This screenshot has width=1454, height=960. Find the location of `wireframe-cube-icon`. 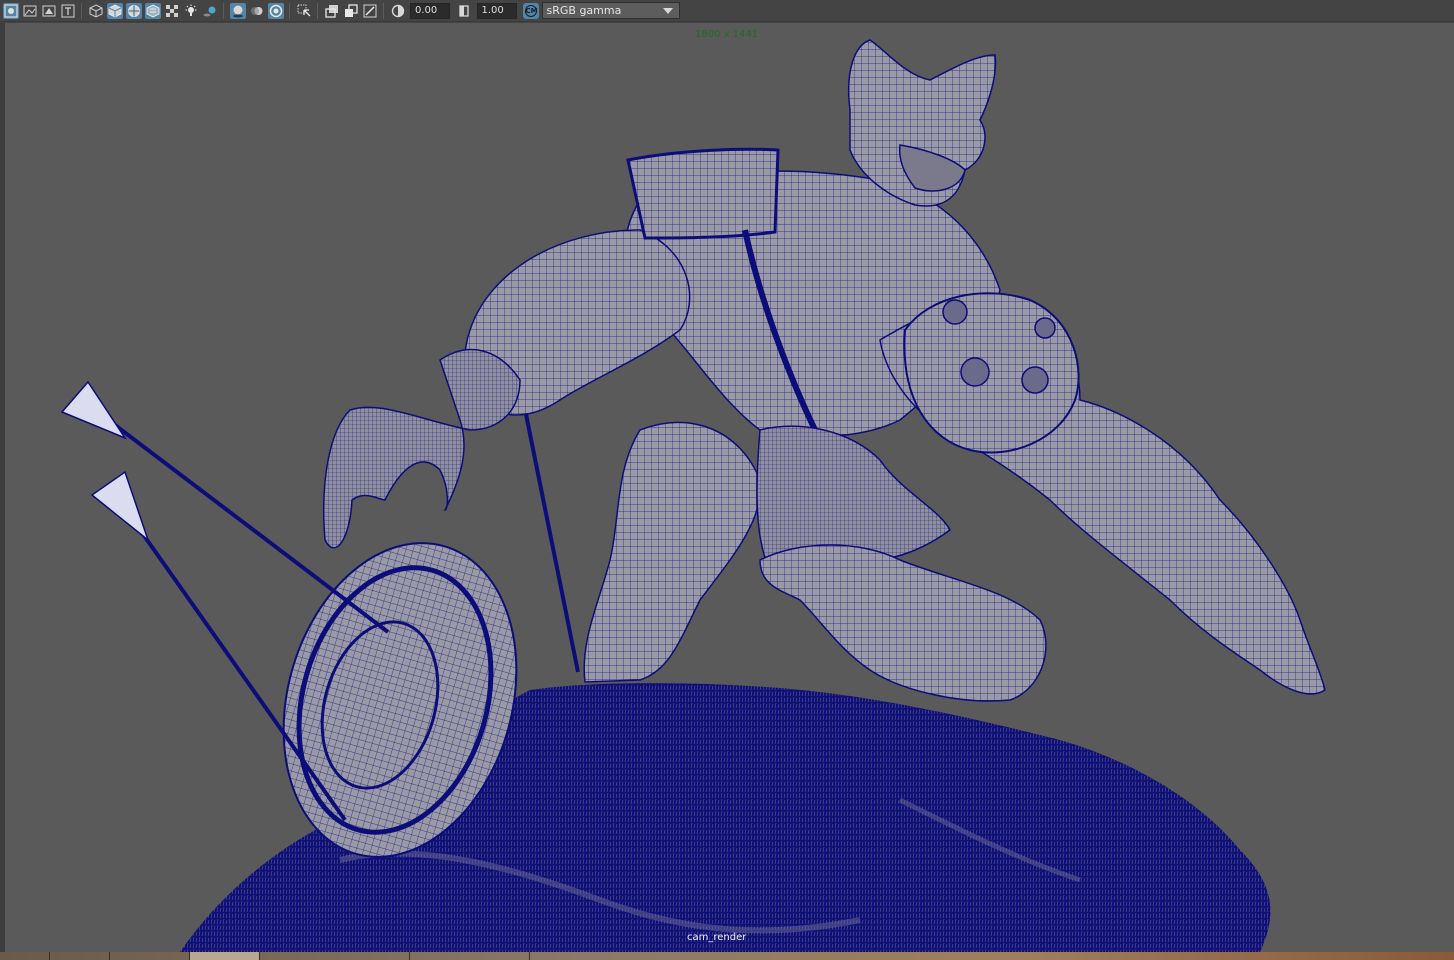

wireframe-cube-icon is located at coordinates (96, 11).